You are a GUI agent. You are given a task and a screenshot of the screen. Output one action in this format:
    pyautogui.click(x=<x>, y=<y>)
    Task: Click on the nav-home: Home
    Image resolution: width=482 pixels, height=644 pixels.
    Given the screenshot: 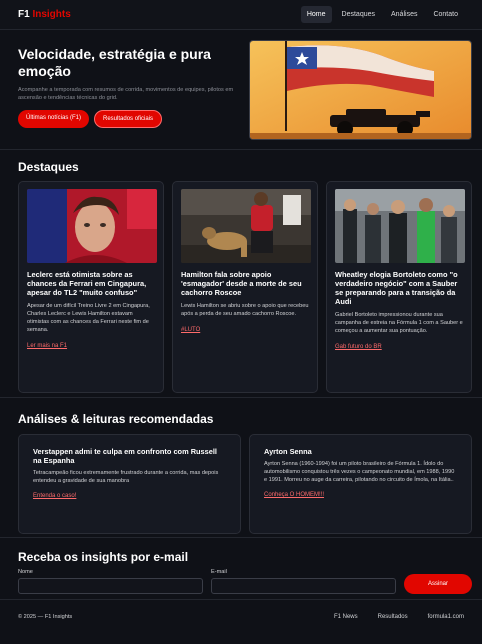 What is the action you would take?
    pyautogui.click(x=316, y=14)
    